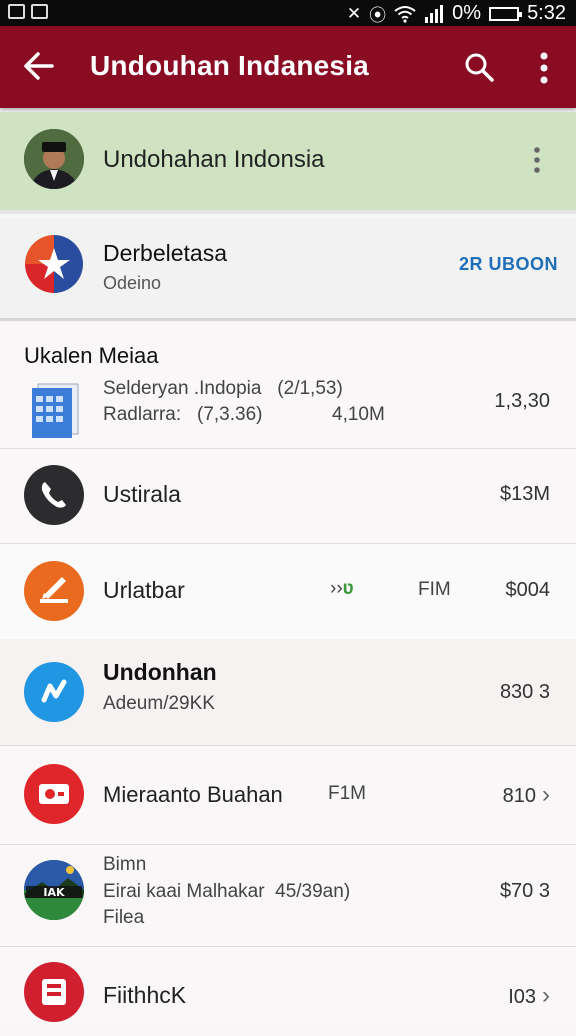 The width and height of the screenshot is (576, 1036). I want to click on row-title: FiithhcK, so click(145, 995).